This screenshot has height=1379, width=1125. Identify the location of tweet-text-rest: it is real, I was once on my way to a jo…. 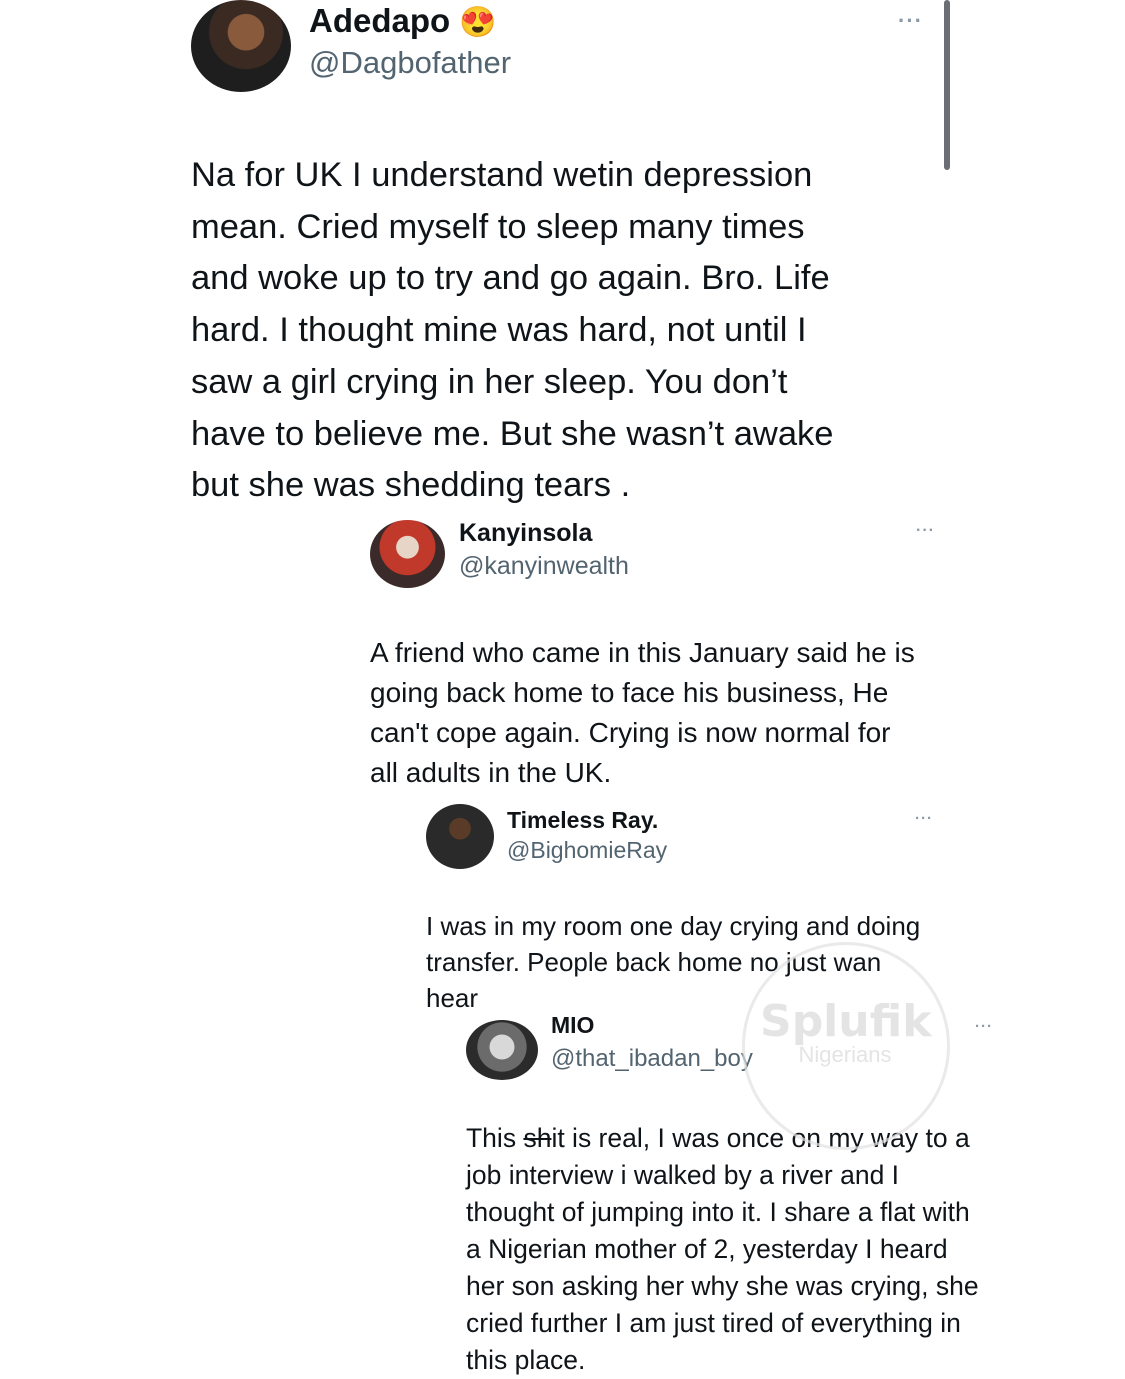
(722, 1249).